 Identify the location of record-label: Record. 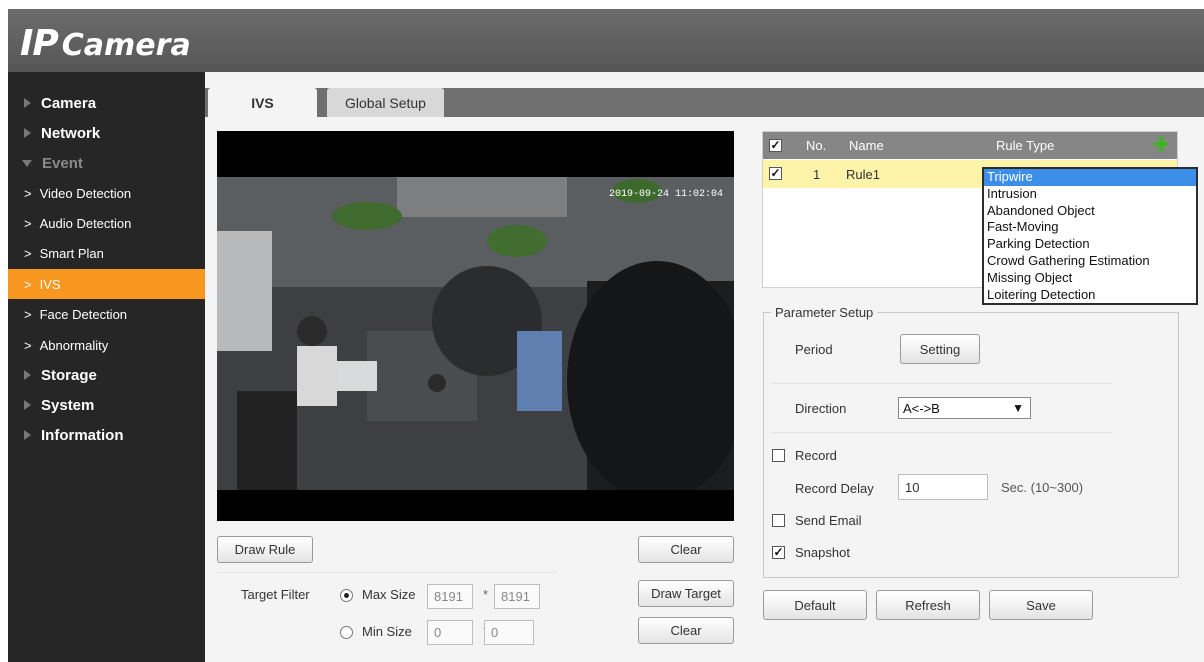
(816, 455).